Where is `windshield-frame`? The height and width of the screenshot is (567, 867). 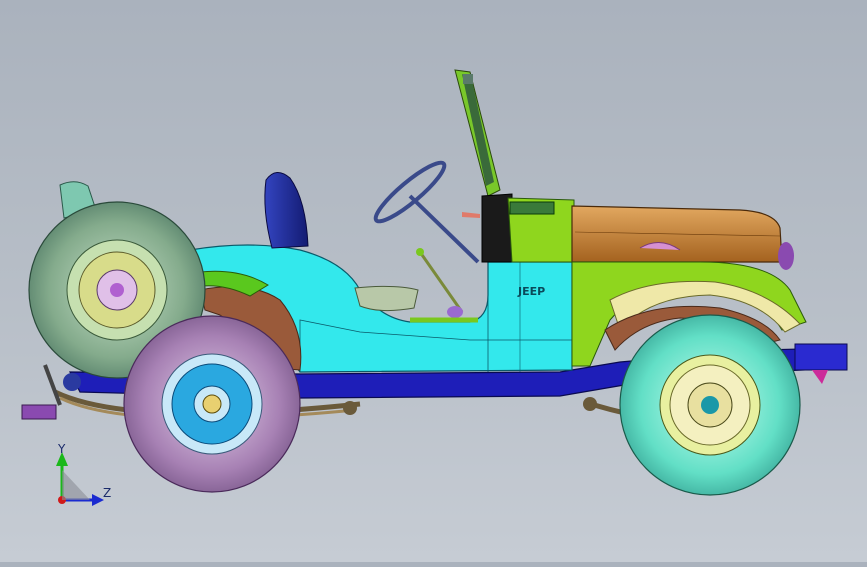
windshield-frame is located at coordinates (477, 133).